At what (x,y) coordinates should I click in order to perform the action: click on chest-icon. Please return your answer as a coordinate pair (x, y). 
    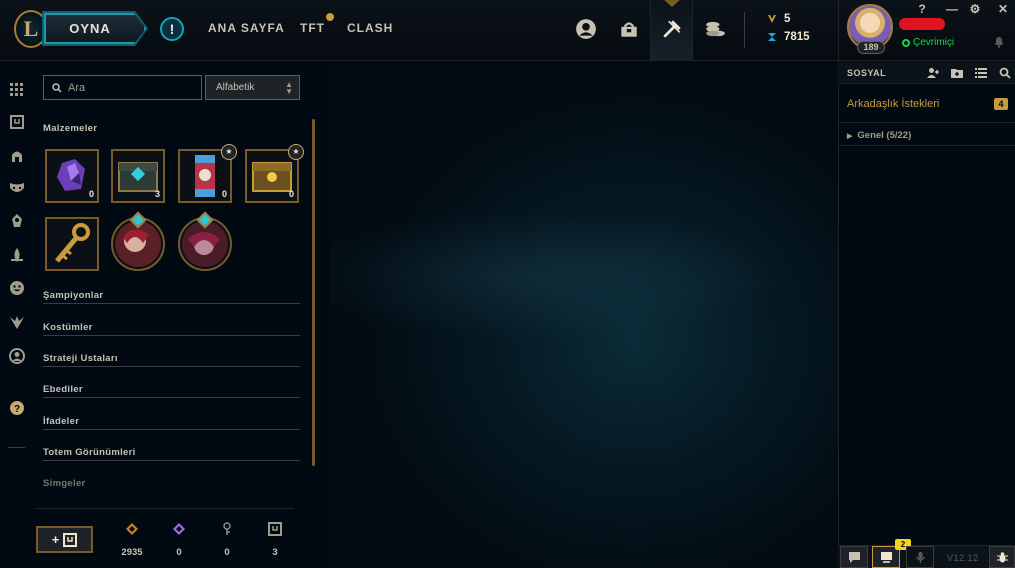
    Looking at the image, I should click on (70, 539).